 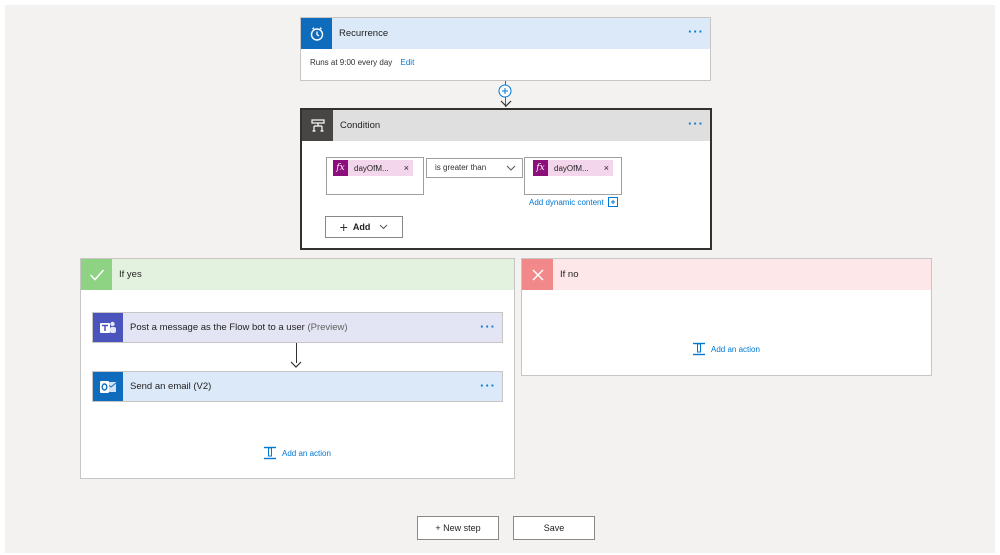 What do you see at coordinates (537, 274) in the screenshot?
I see `close-icon` at bounding box center [537, 274].